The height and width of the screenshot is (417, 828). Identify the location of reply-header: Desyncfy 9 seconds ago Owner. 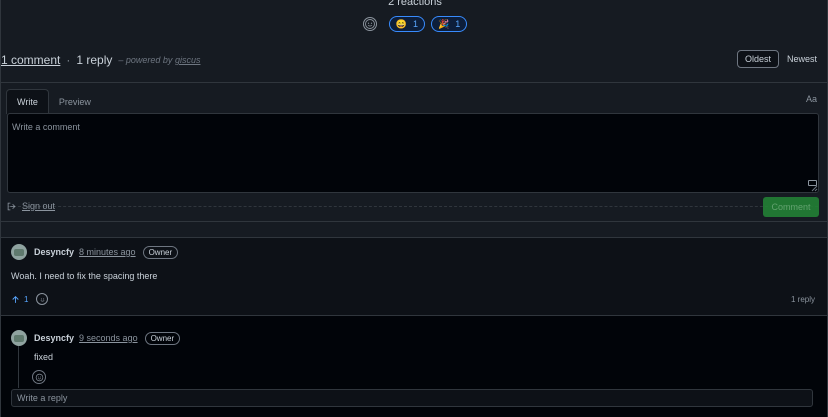
(96, 338).